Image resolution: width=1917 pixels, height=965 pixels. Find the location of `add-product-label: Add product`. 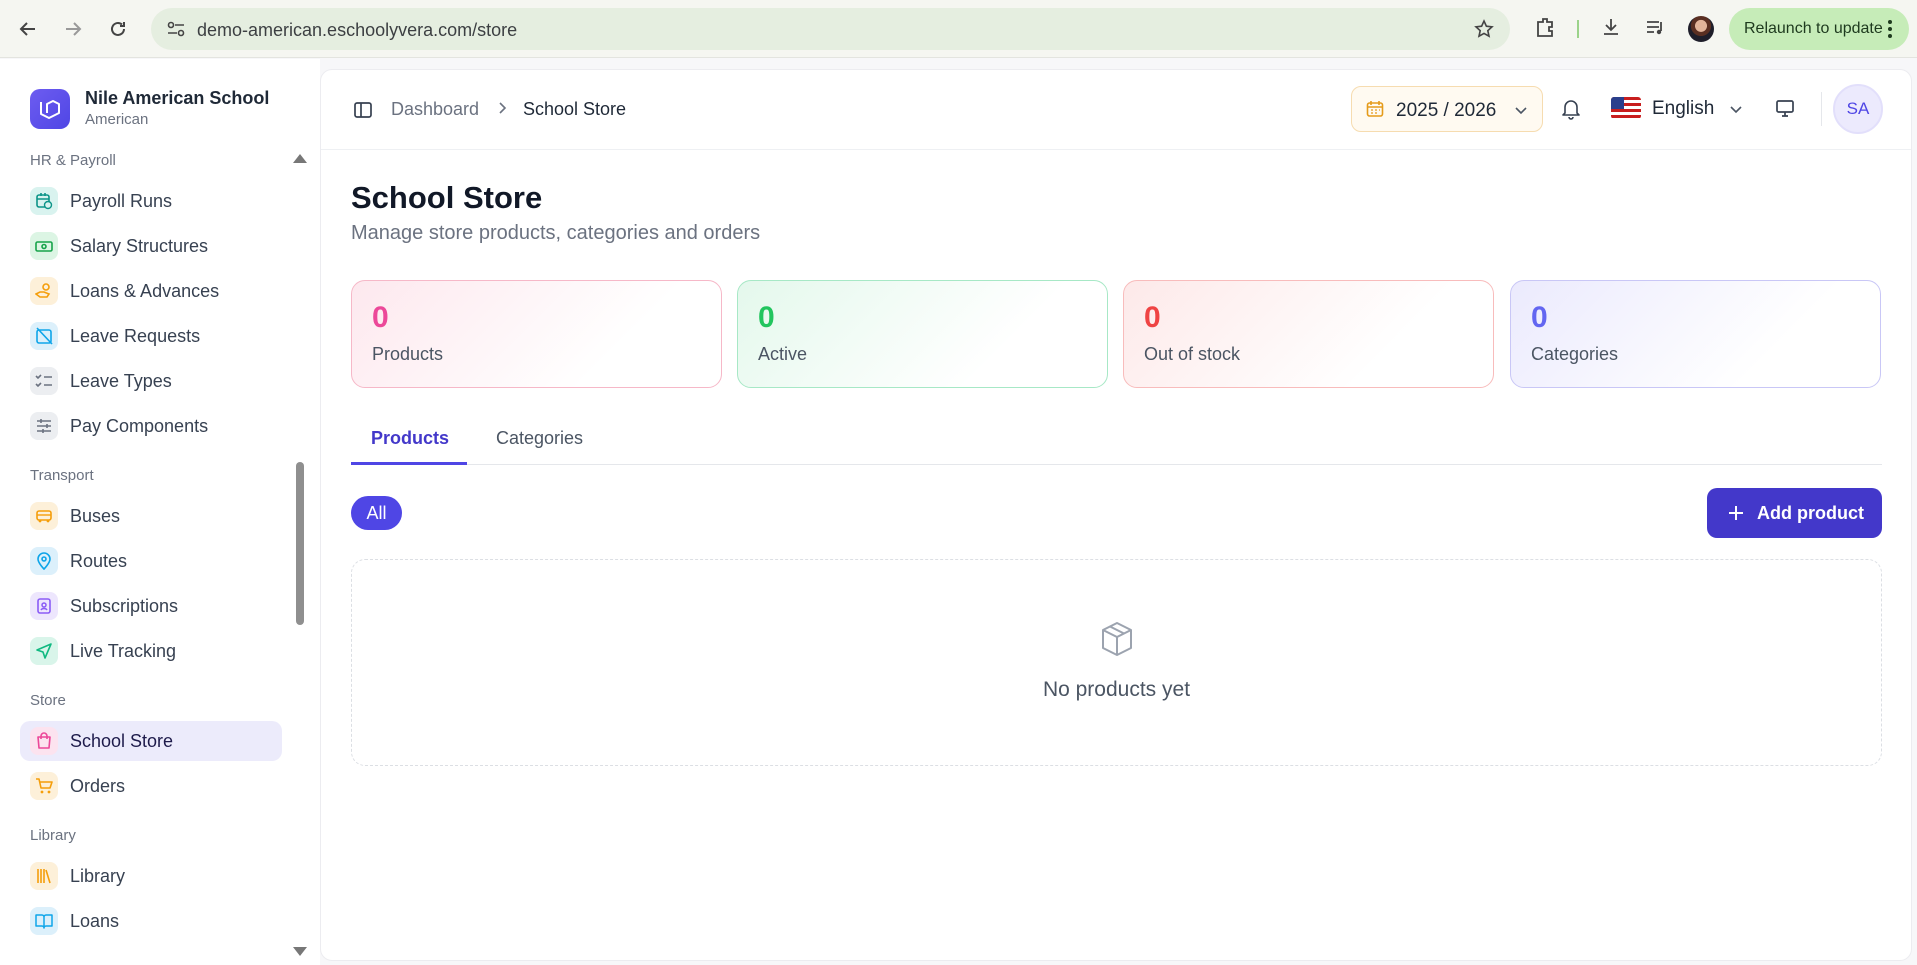

add-product-label: Add product is located at coordinates (1810, 513).